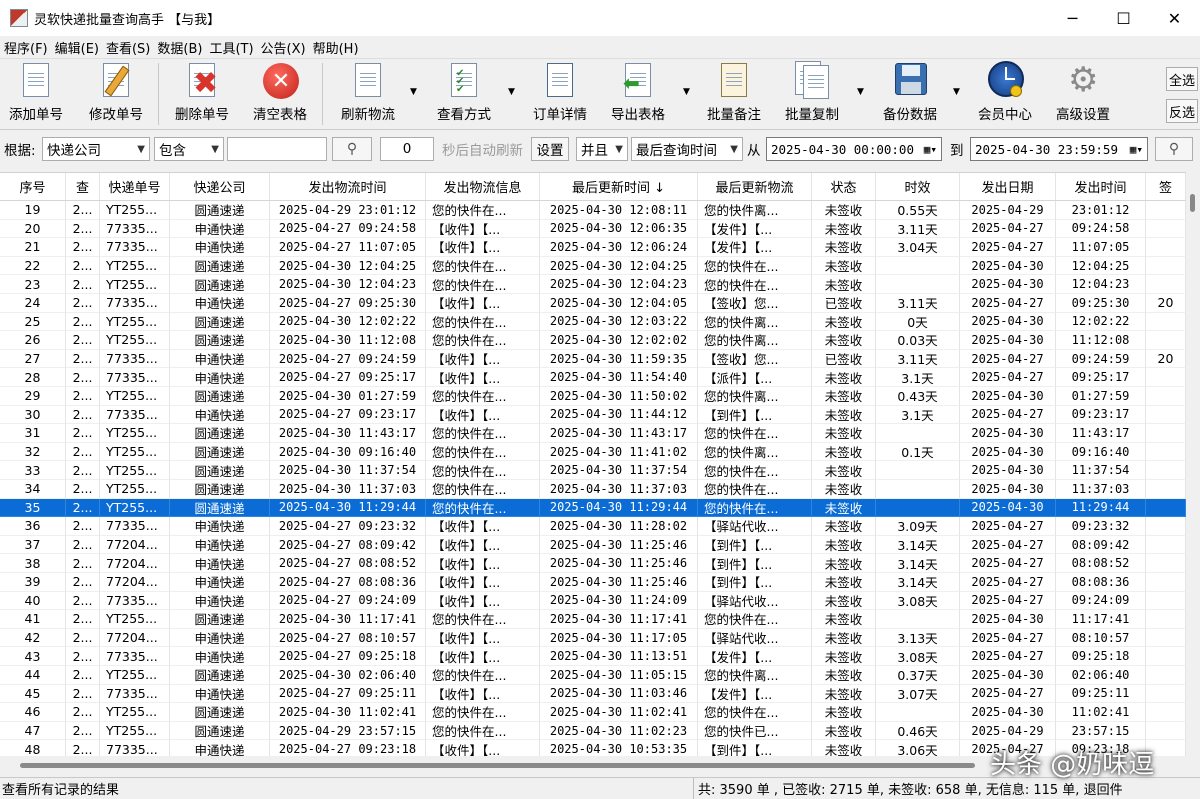 This screenshot has height=799, width=1200. I want to click on clear-table-button: ✕ 清空表格, so click(280, 94).